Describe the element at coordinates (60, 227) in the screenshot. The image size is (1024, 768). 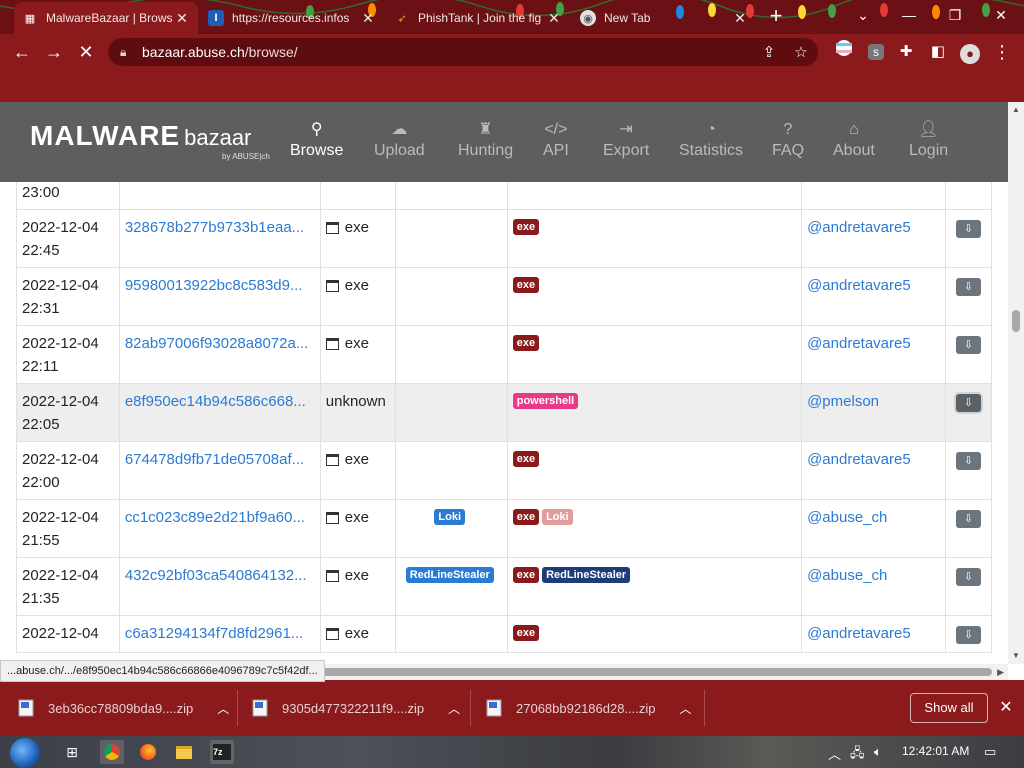
I see `first-seen-date: 2022-12-04` at that location.